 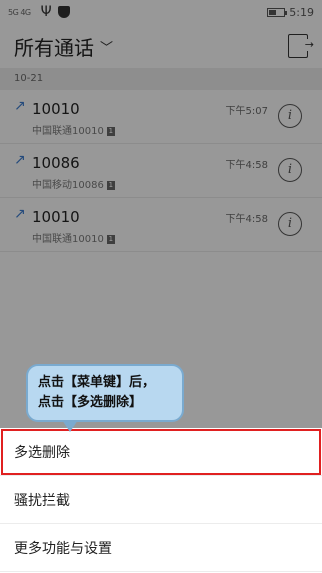 I want to click on instruction-callout: 点击【菜单键】后， 点击【多选删除】, so click(x=105, y=398).